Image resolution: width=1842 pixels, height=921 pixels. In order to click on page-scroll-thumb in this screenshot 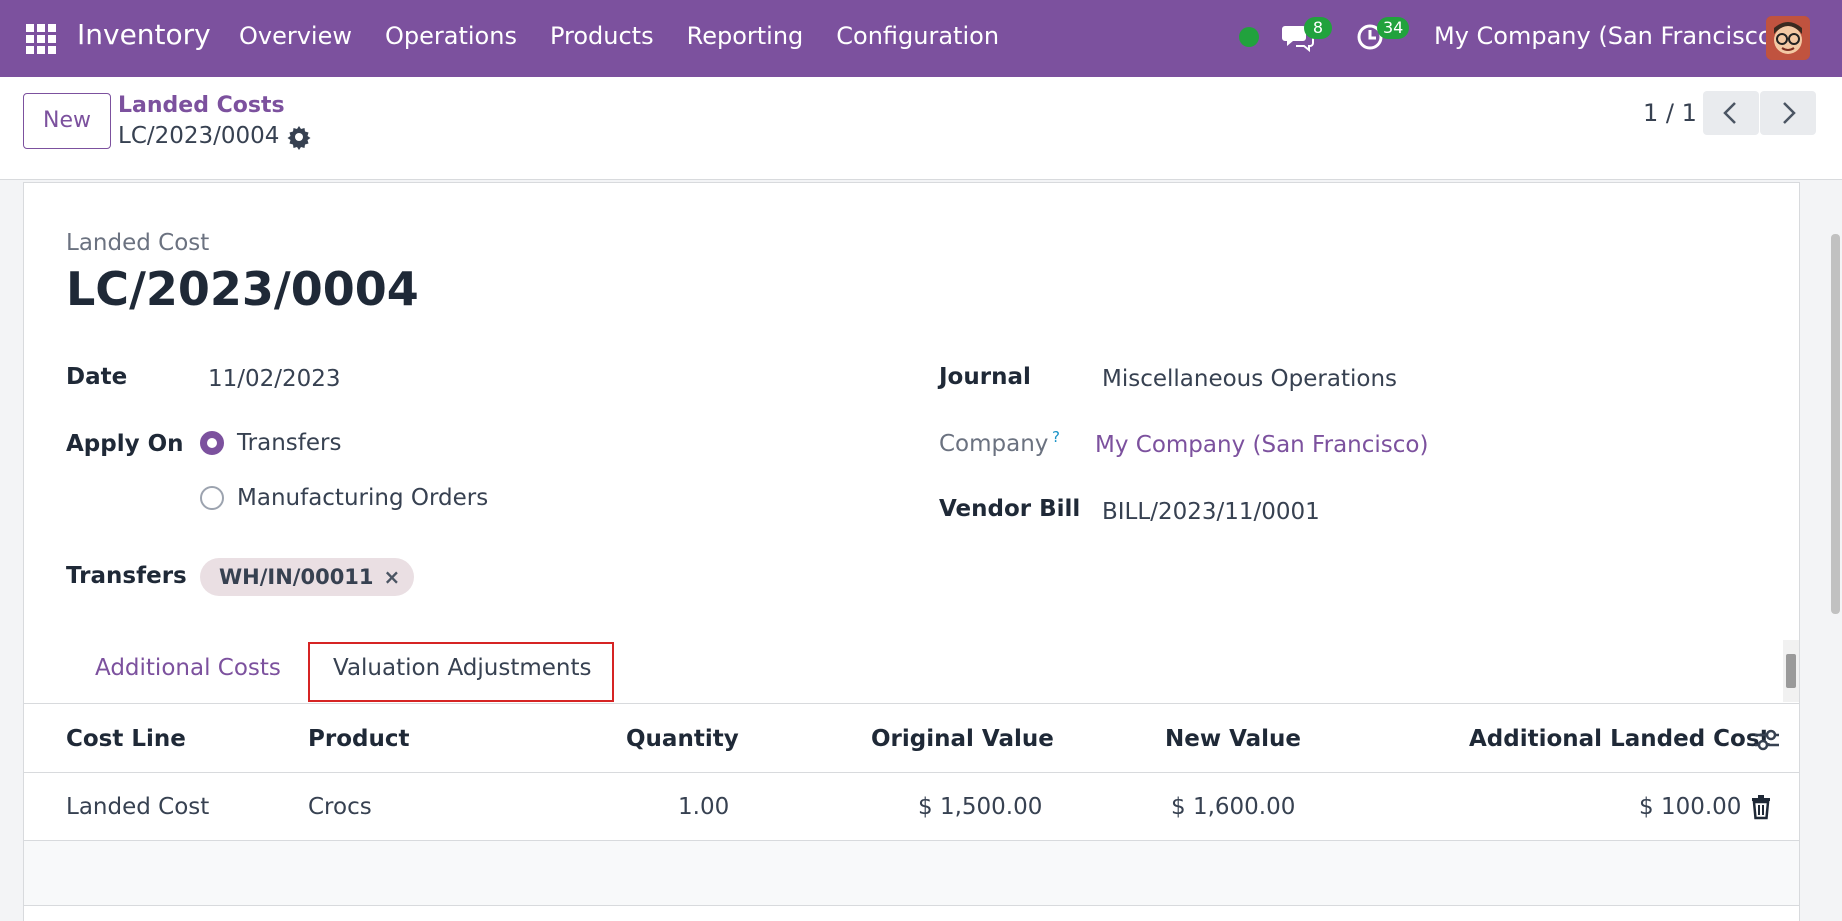, I will do `click(1835, 424)`.